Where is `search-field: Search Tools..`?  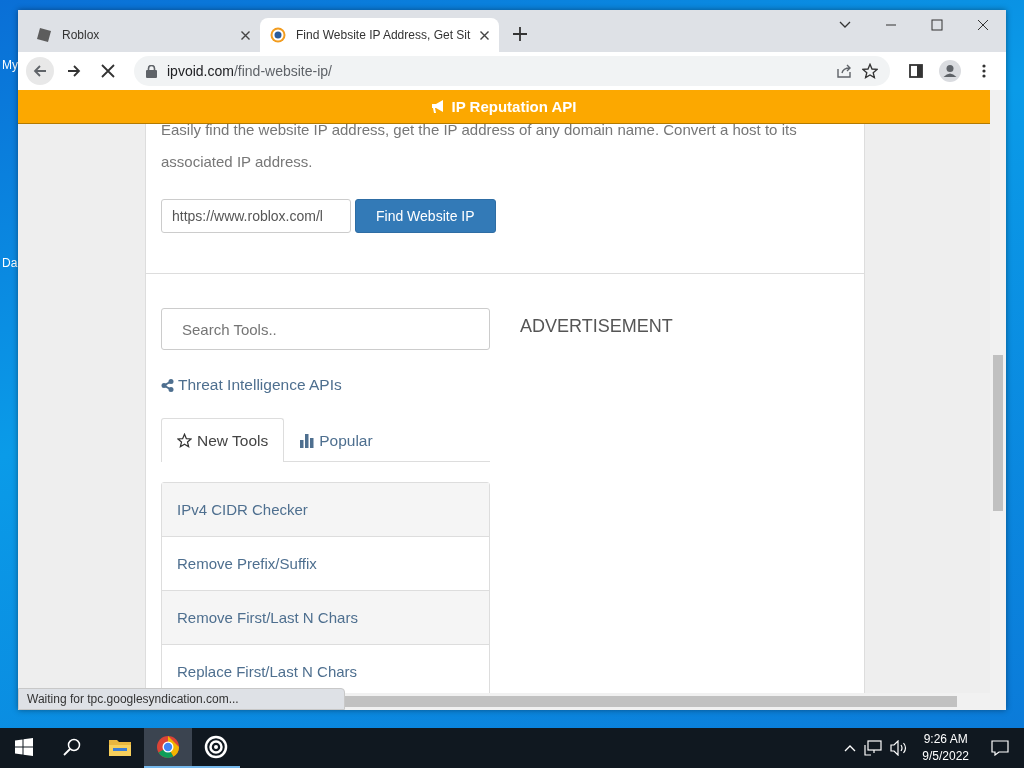
search-field: Search Tools.. is located at coordinates (325, 329).